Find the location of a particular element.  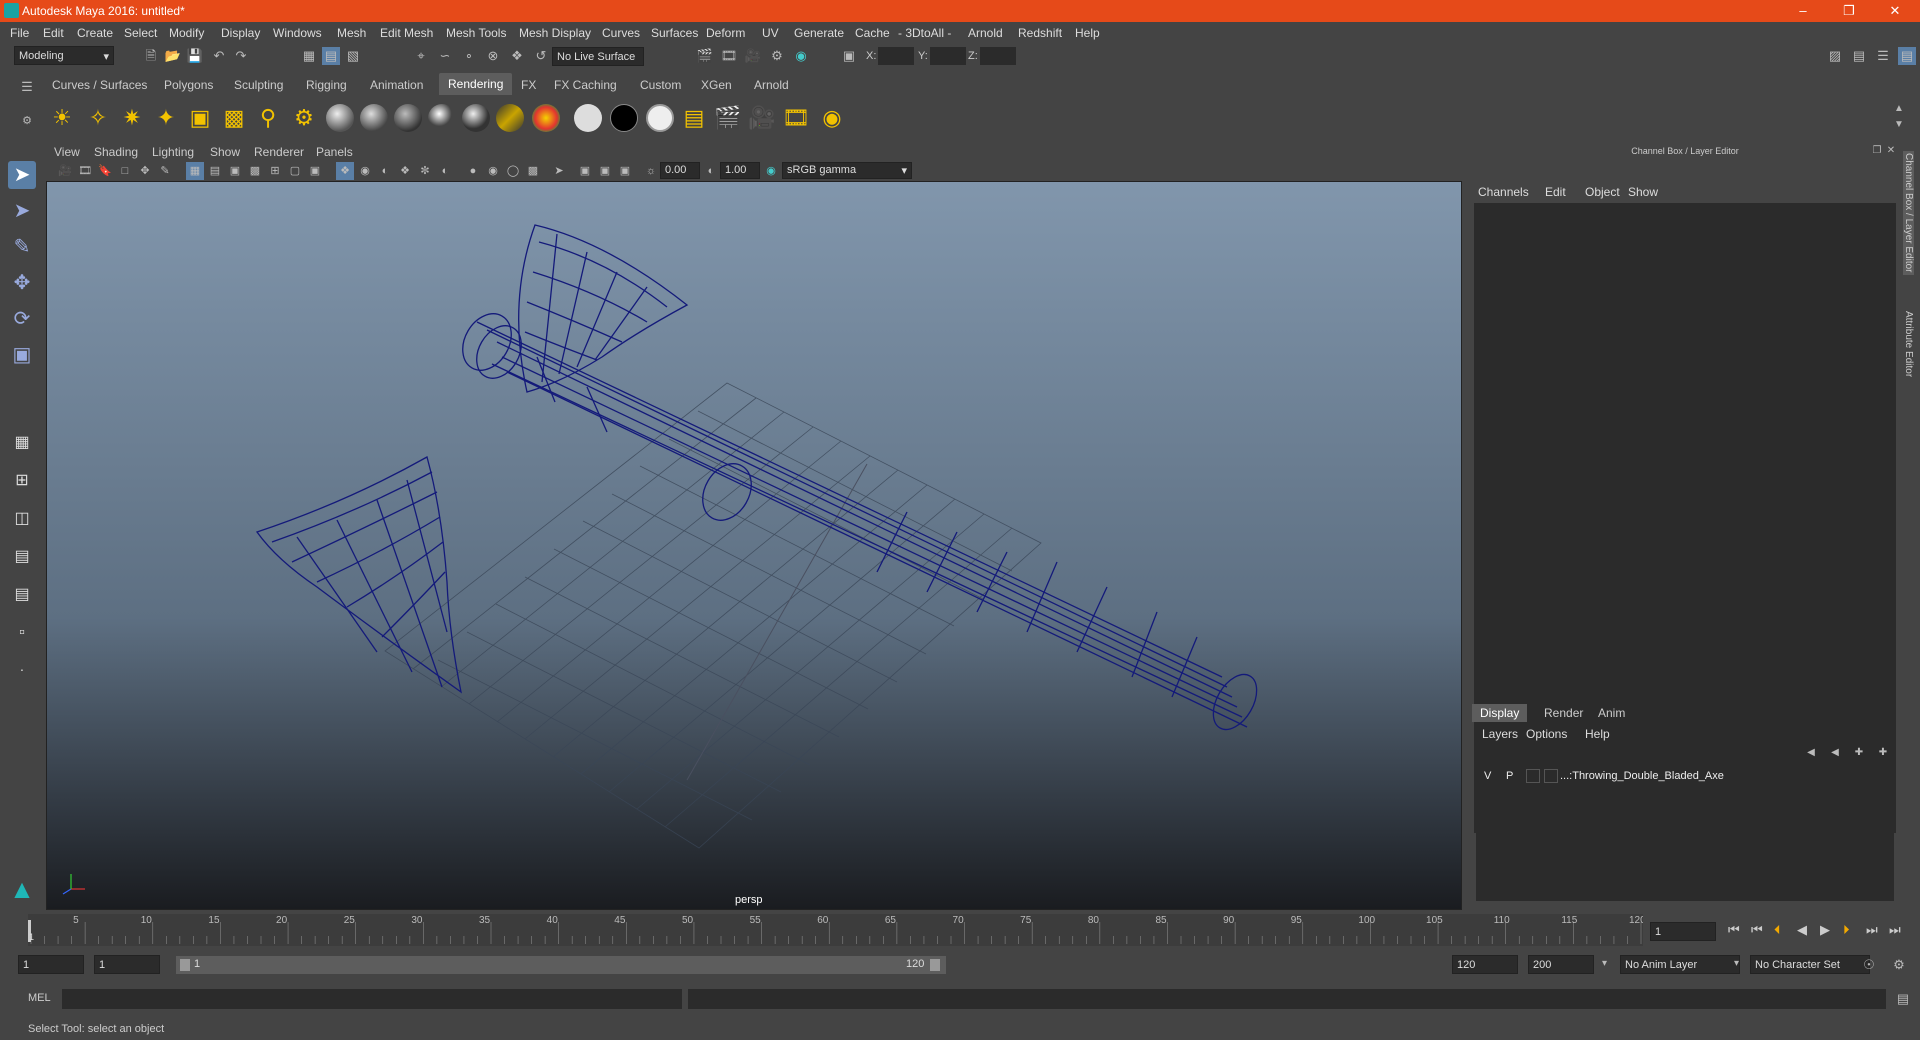

lambert-shader-icon is located at coordinates (340, 118).